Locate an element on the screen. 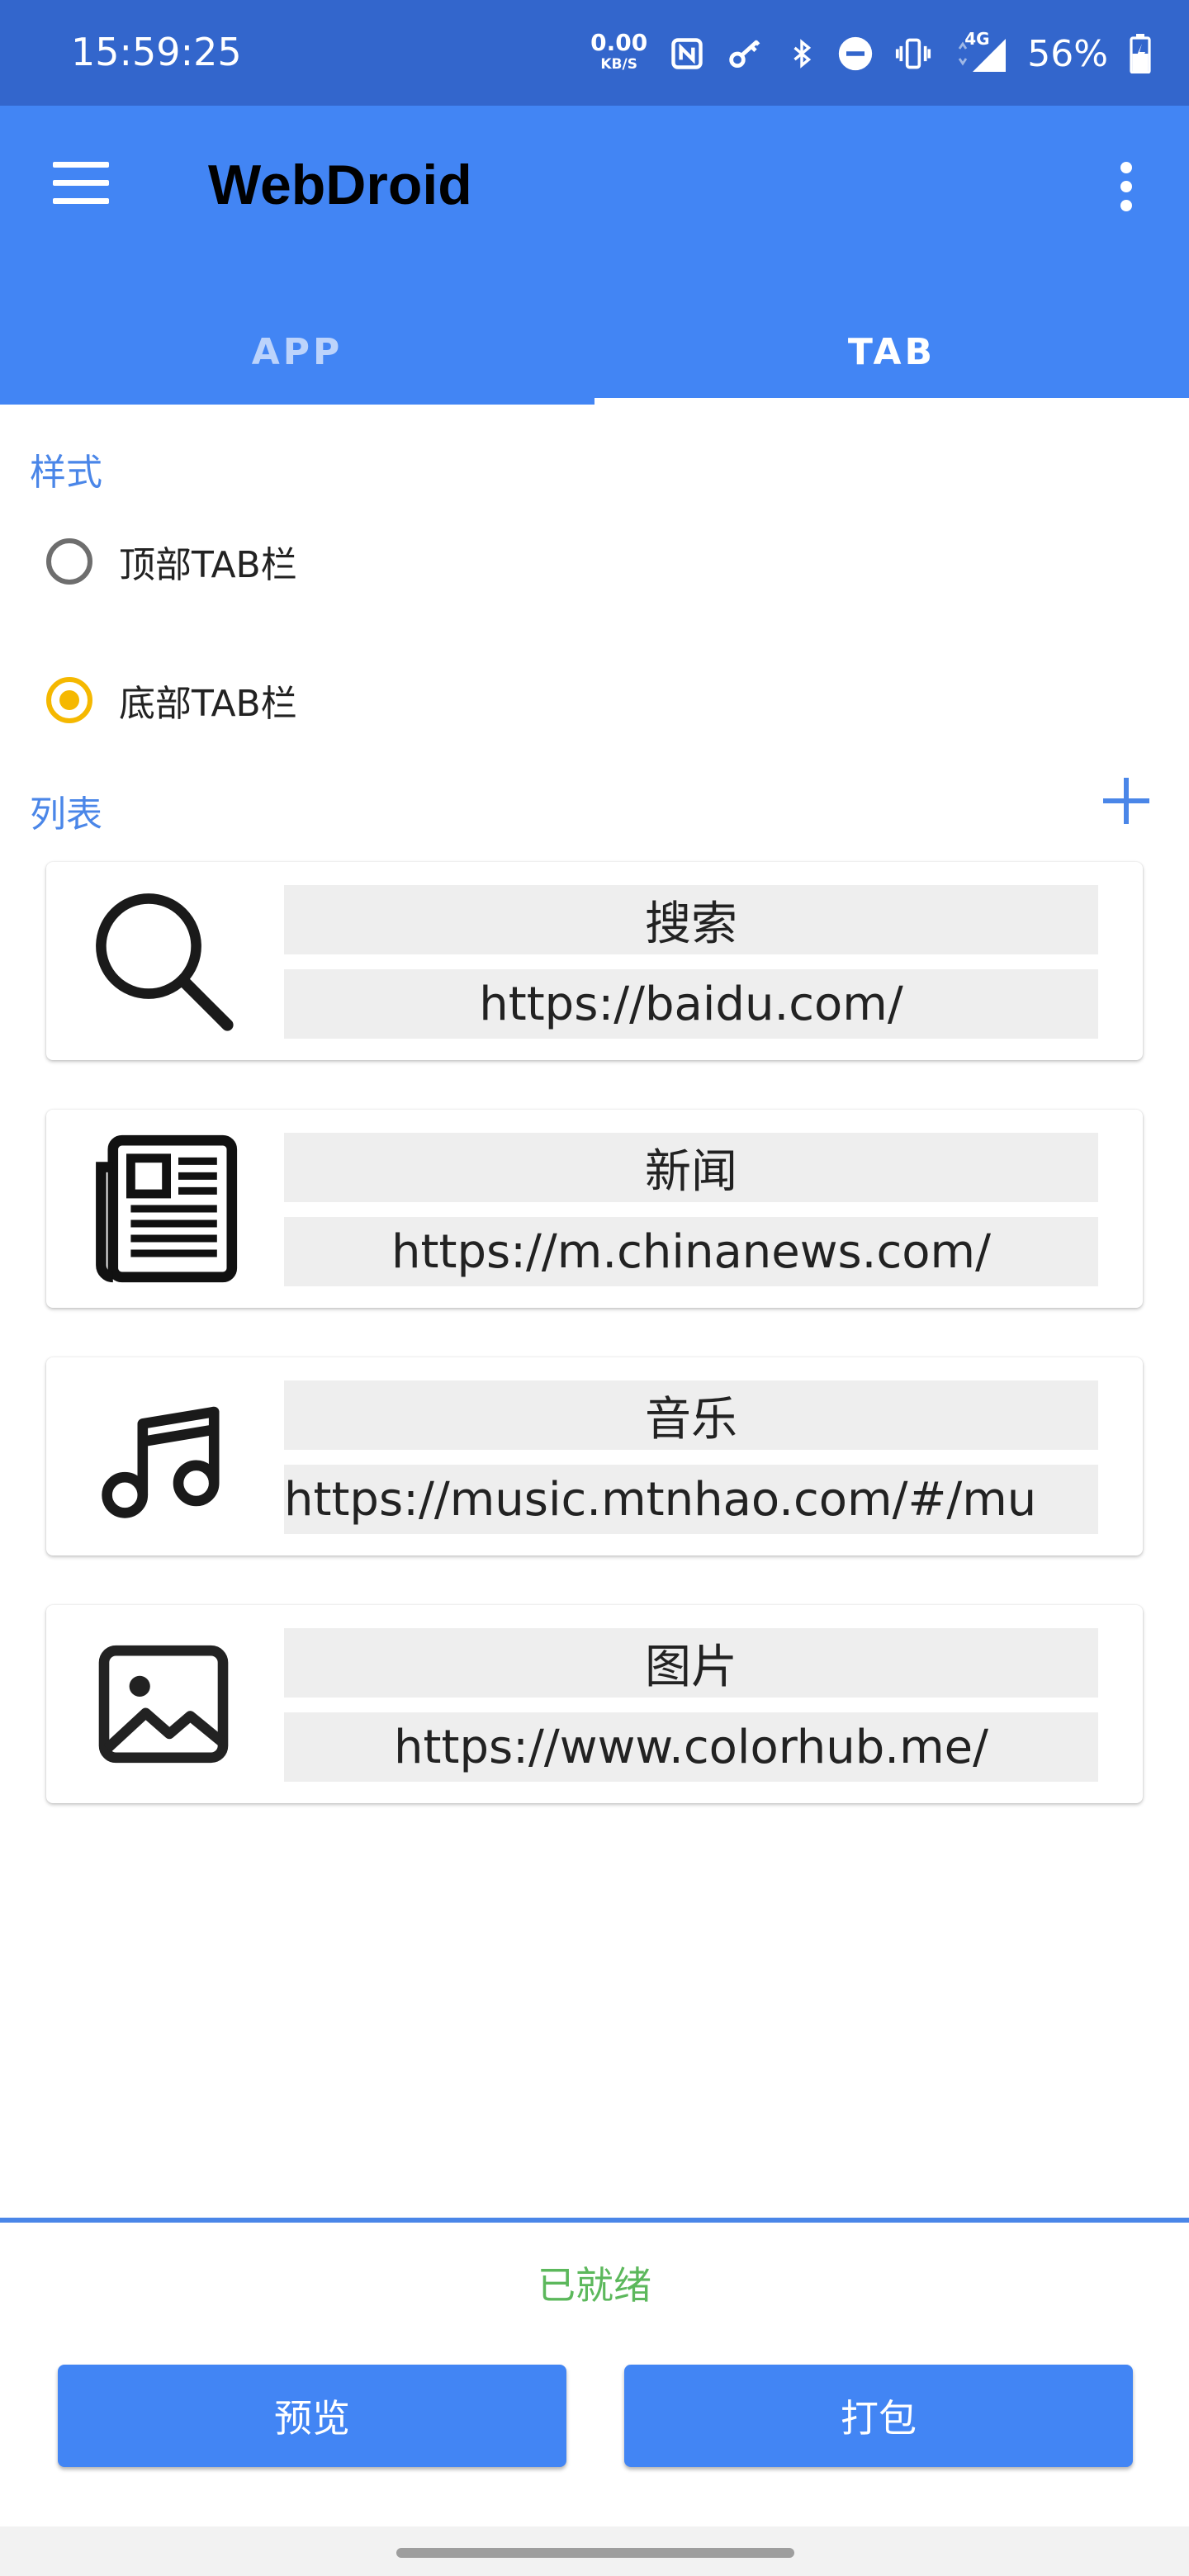 The height and width of the screenshot is (2576, 1189). tab-indicator is located at coordinates (891, 401).